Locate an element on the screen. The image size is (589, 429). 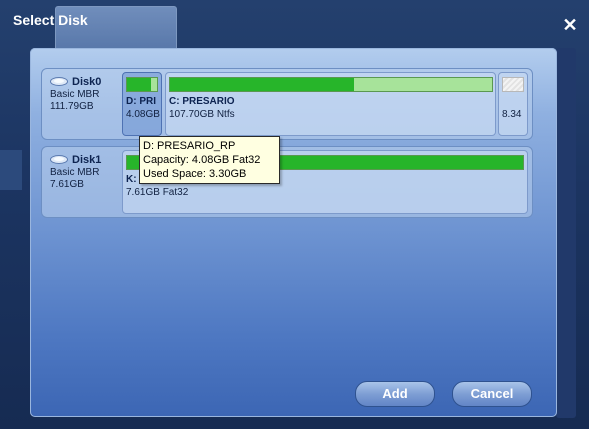
disk-row: Disk1 Basic MBR 7.61GB K: 7.61GB Fat32 is located at coordinates (287, 182).